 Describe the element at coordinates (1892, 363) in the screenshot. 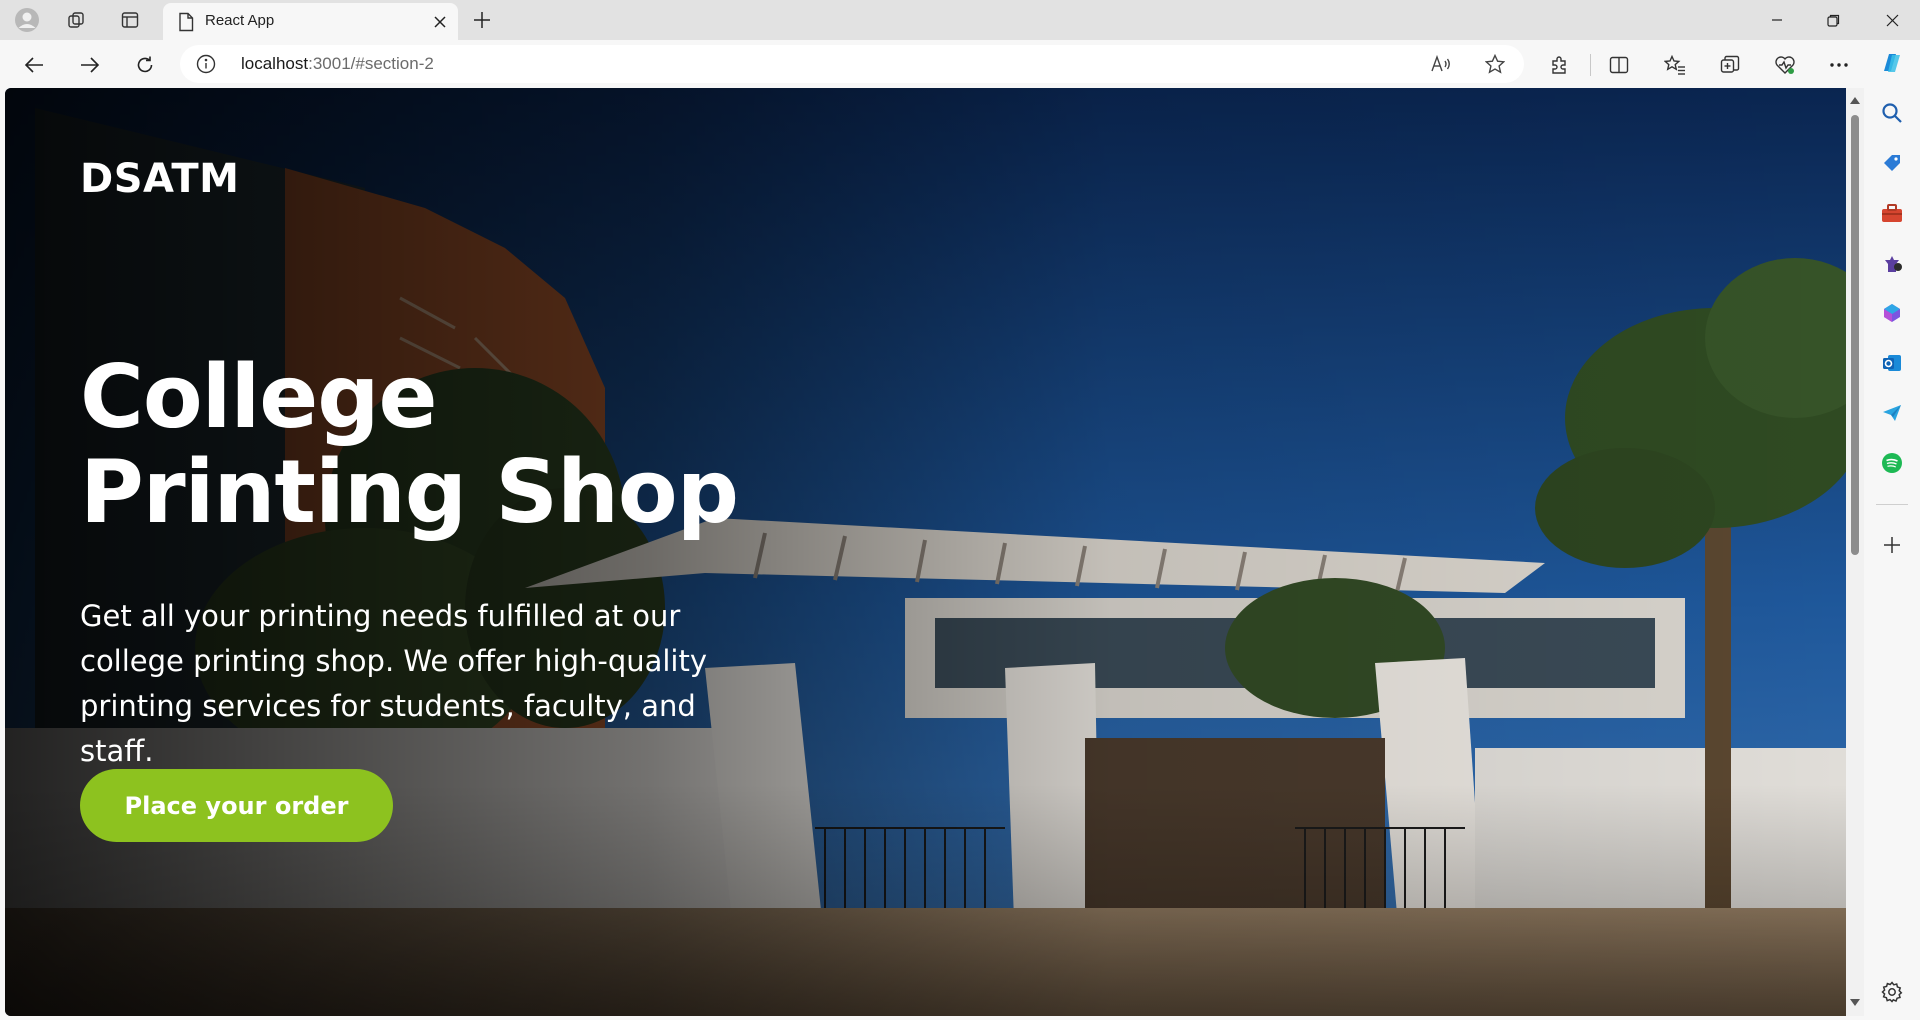

I see `outlook-icon` at that location.